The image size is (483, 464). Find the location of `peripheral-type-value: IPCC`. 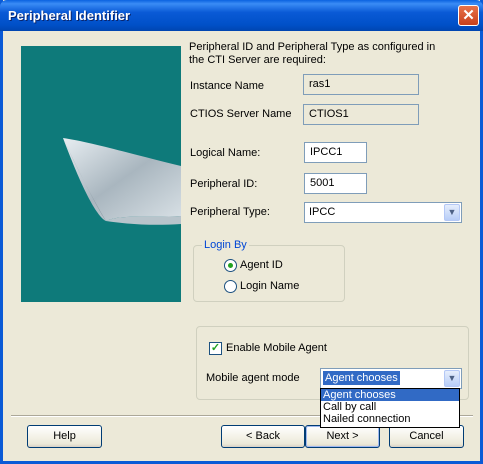

peripheral-type-value: IPCC is located at coordinates (322, 212).